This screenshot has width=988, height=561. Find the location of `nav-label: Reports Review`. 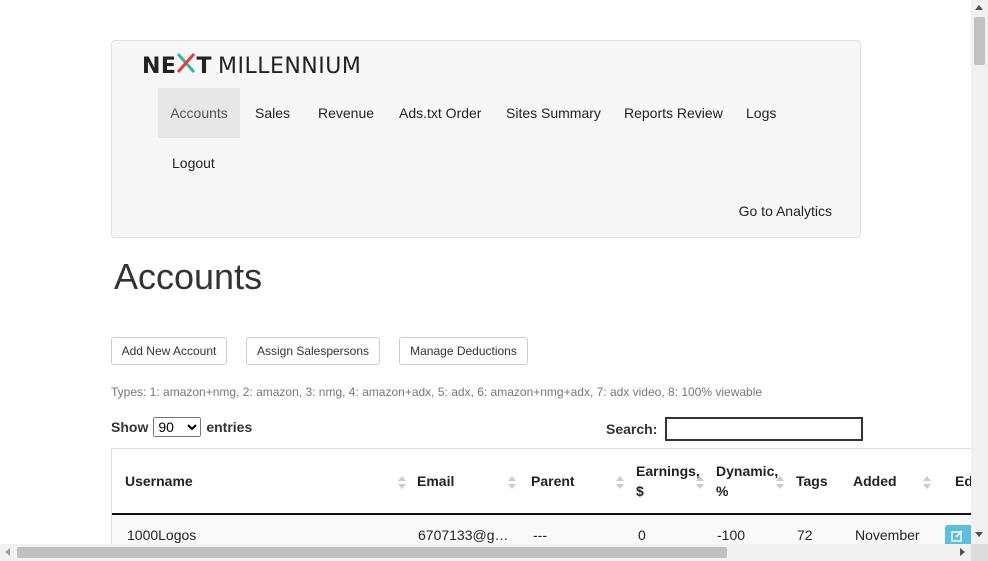

nav-label: Reports Review is located at coordinates (673, 113).